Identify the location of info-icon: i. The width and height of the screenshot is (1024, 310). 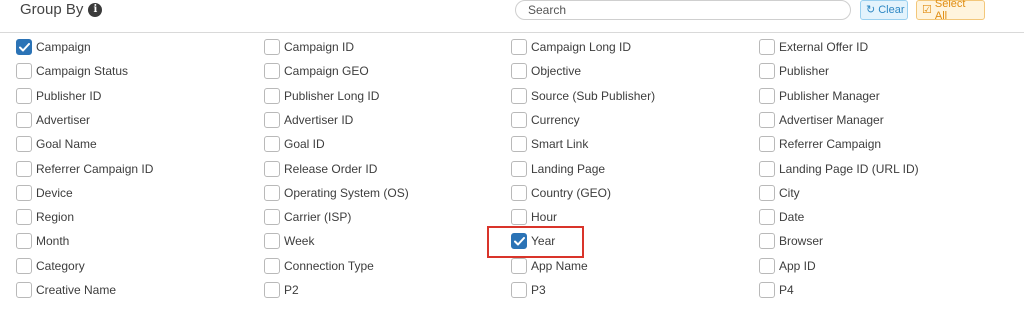
(95, 9).